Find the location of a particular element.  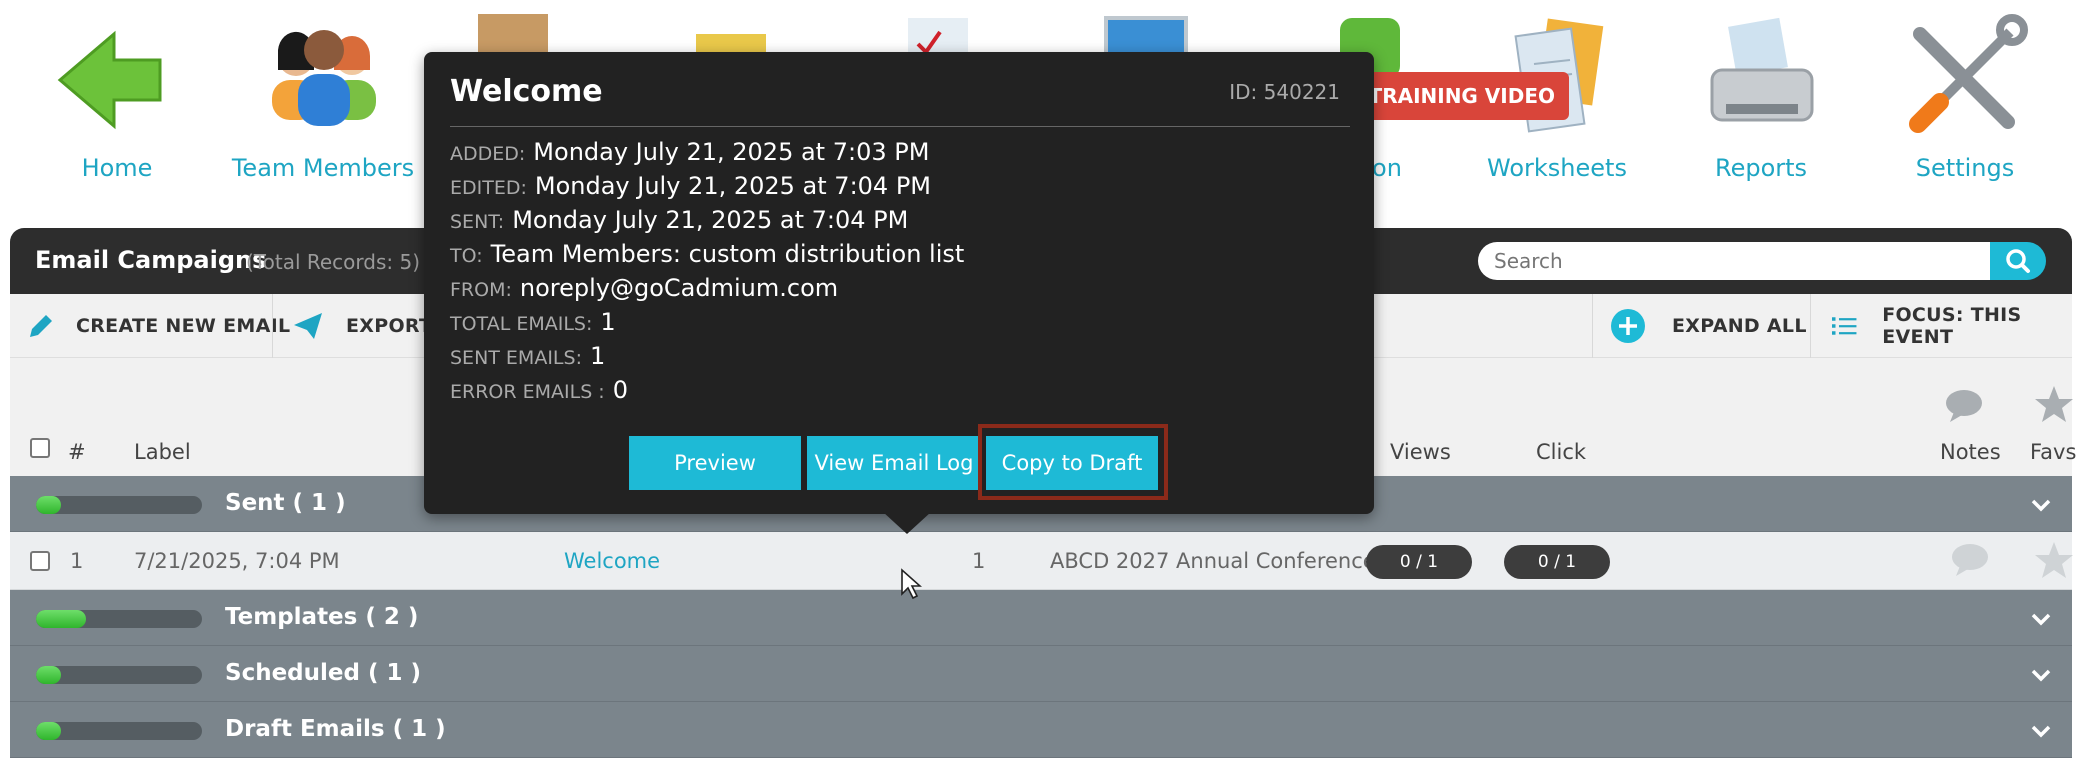

popup-field-sent: SENT: Monday July 21, 2025 at 7:04 PM is located at coordinates (679, 223).